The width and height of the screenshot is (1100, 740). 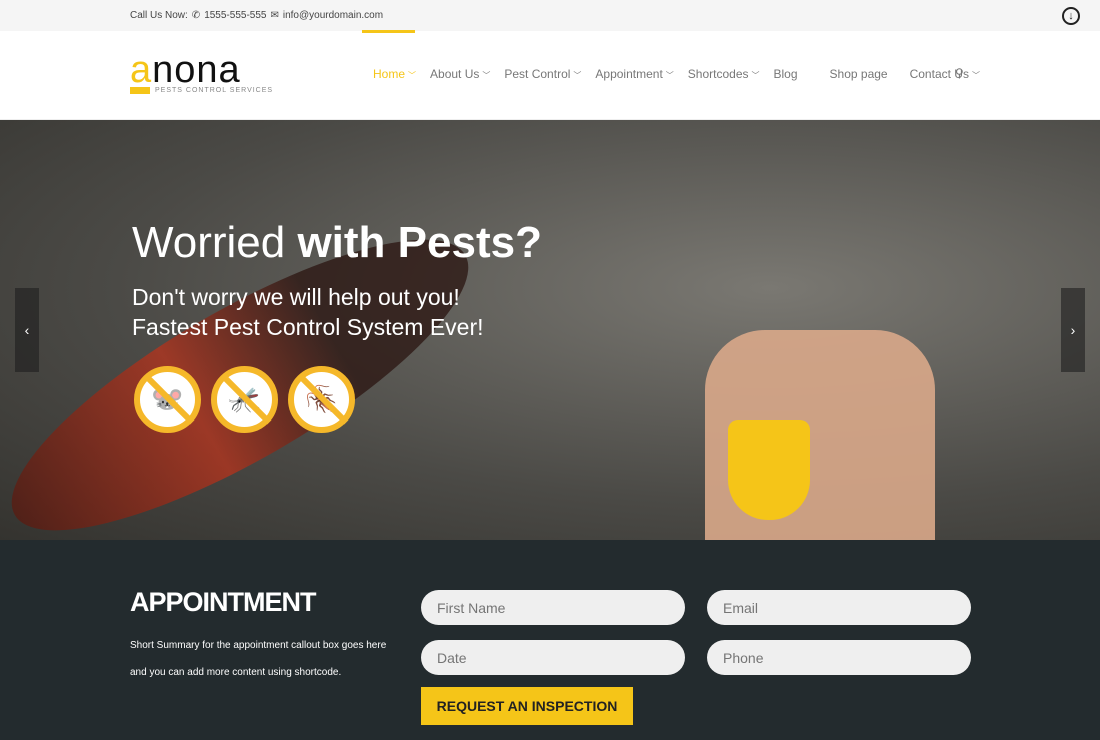 I want to click on nav-about-us: About Us ﹀, so click(x=460, y=74).